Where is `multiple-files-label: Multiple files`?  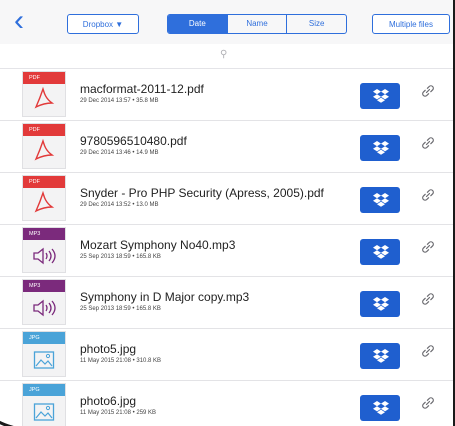 multiple-files-label: Multiple files is located at coordinates (410, 24).